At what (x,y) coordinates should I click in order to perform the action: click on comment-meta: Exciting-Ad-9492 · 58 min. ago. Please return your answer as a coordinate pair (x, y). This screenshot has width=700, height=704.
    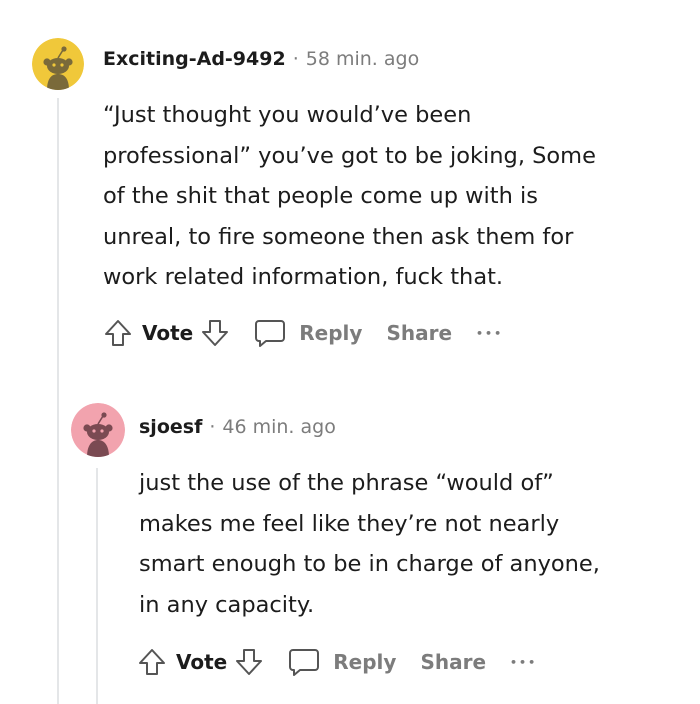
    Looking at the image, I should click on (261, 59).